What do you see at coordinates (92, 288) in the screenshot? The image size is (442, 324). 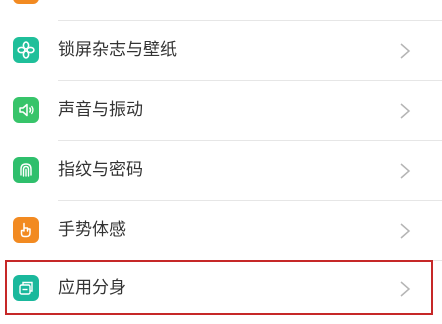 I see `settings-item-label: 应用分身` at bounding box center [92, 288].